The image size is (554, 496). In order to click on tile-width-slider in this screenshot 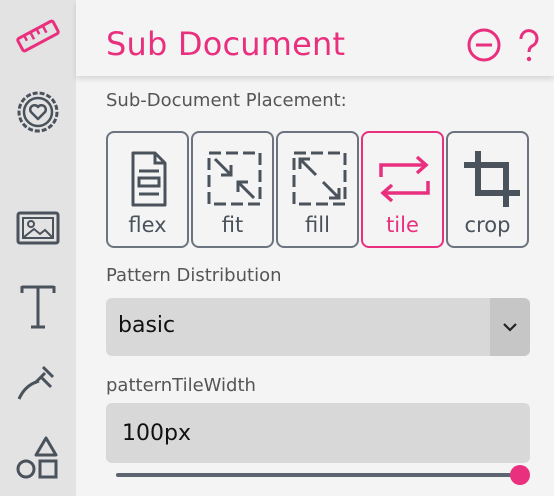, I will do `click(323, 475)`.